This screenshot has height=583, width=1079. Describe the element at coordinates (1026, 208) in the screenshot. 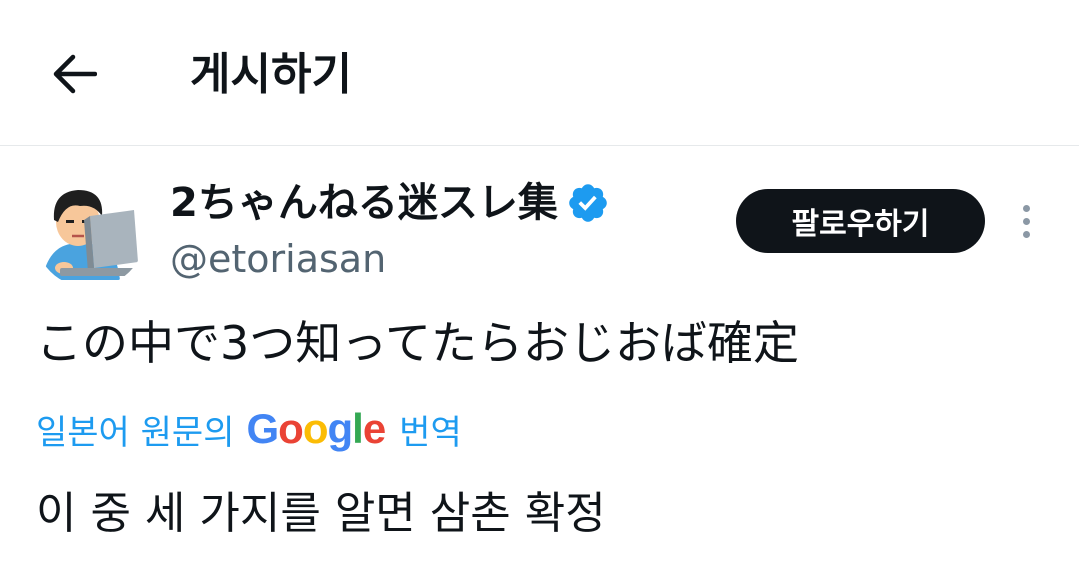

I see `more-vertical-icon` at that location.